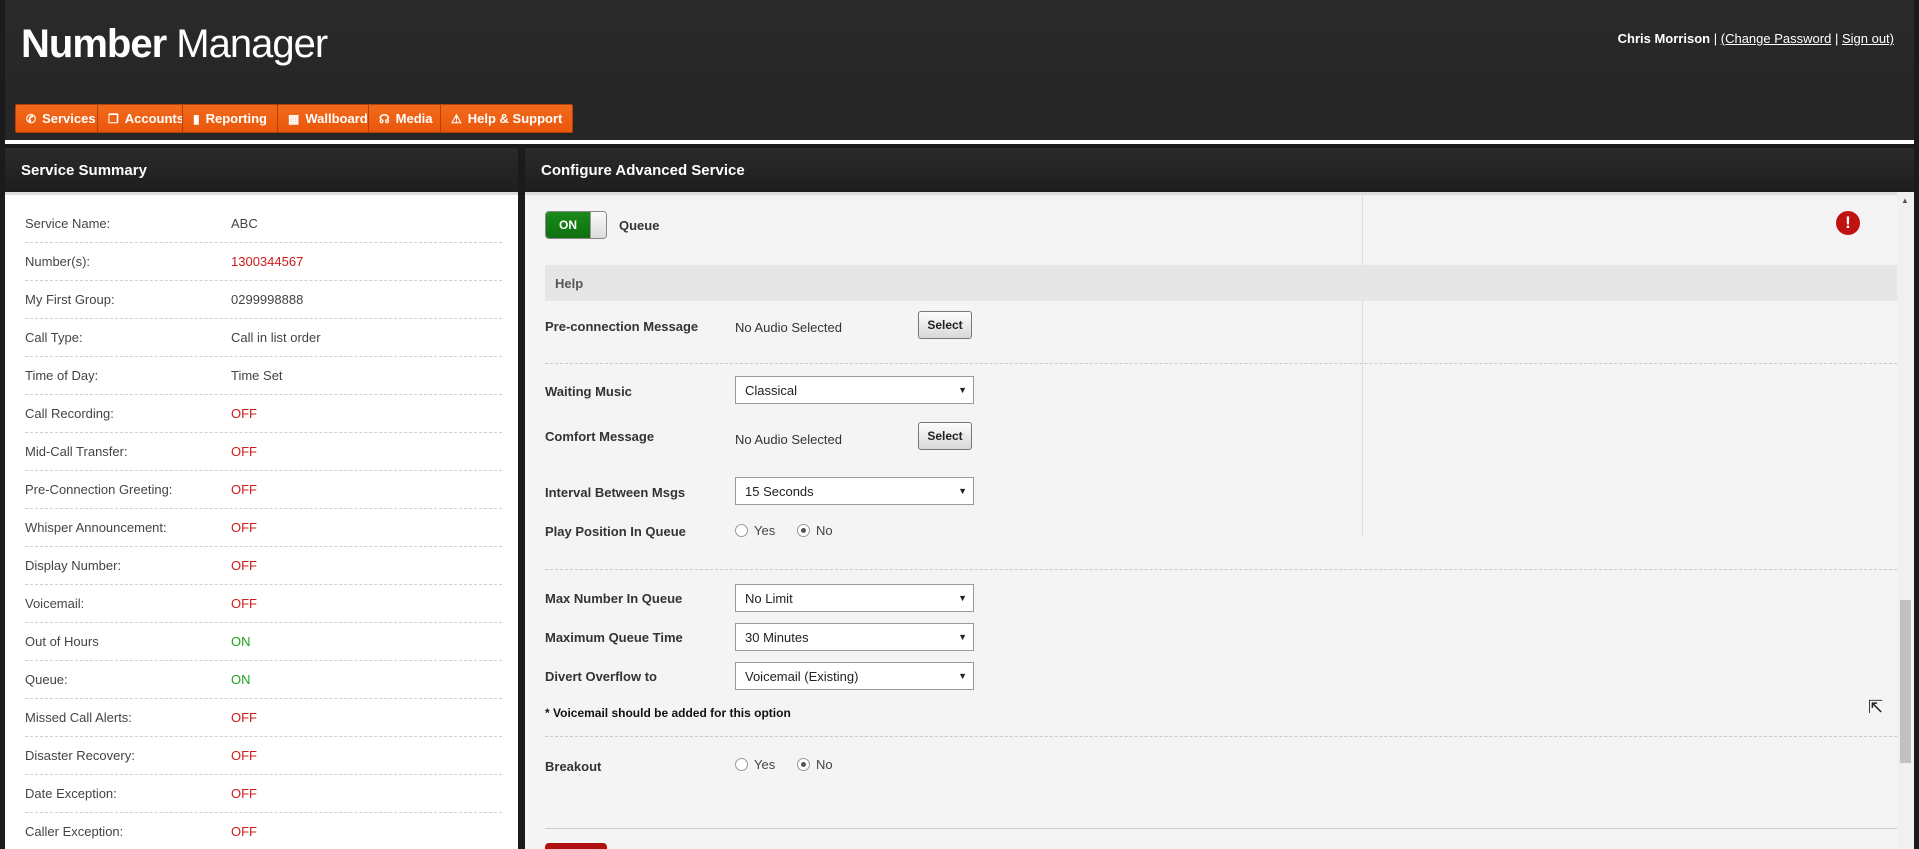  Describe the element at coordinates (1905, 200) in the screenshot. I see `scroll-up-icon: ▲` at that location.